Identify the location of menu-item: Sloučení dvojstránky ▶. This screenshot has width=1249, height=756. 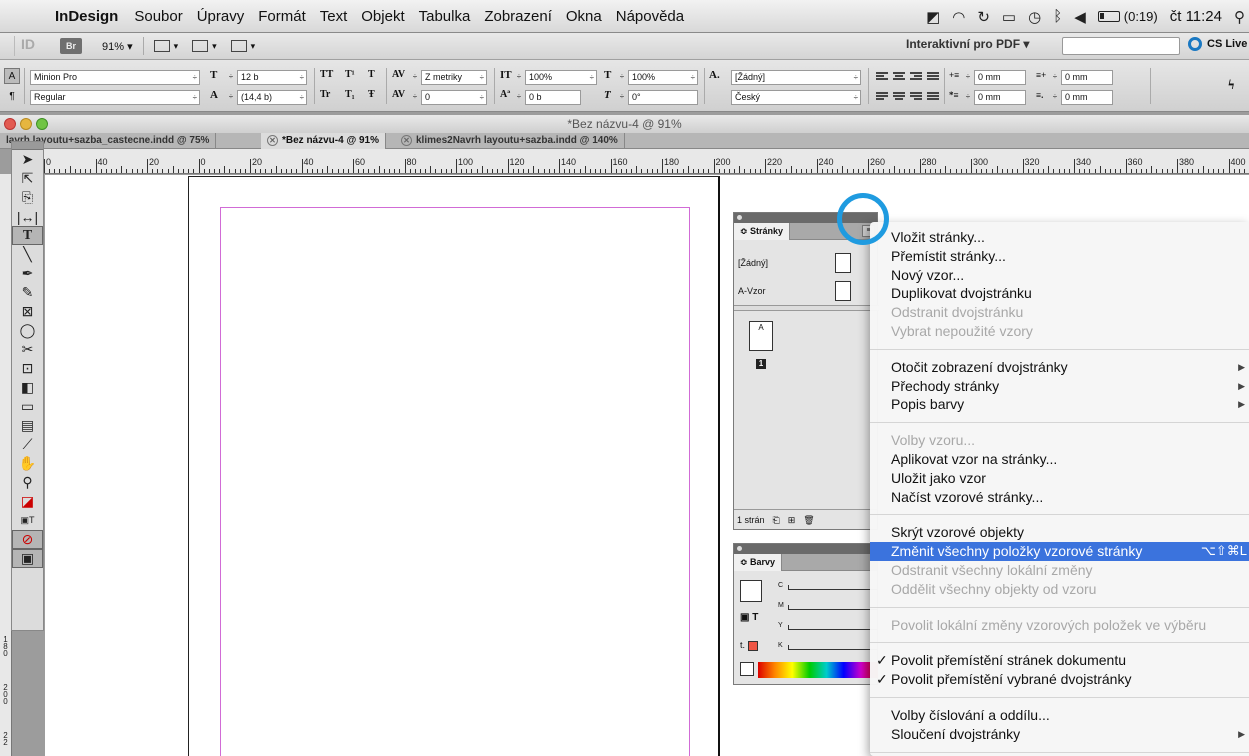
(1059, 734).